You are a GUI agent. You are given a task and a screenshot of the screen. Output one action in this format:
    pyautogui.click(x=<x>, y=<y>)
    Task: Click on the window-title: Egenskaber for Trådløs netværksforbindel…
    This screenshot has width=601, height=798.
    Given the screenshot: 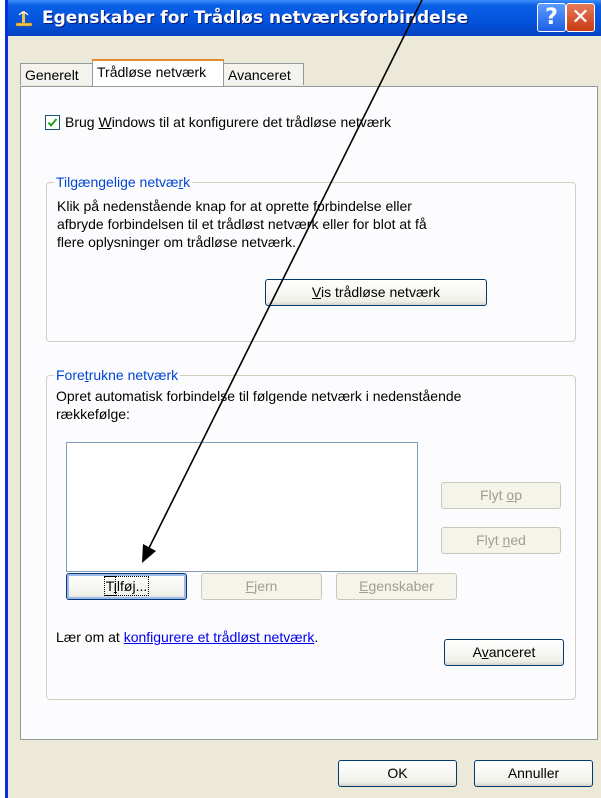 What is the action you would take?
    pyautogui.click(x=255, y=18)
    